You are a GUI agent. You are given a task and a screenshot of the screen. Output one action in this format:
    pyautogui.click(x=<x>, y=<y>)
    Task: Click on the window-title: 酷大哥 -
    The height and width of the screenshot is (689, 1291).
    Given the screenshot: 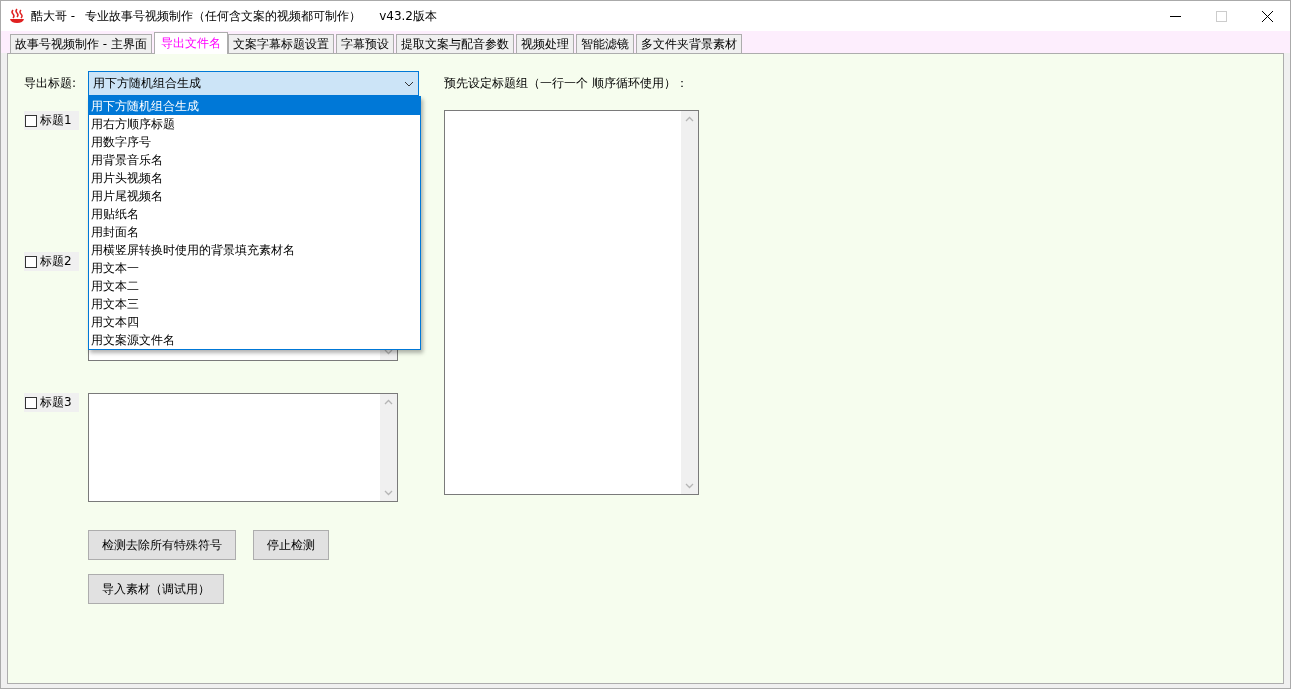 What is the action you would take?
    pyautogui.click(x=53, y=16)
    